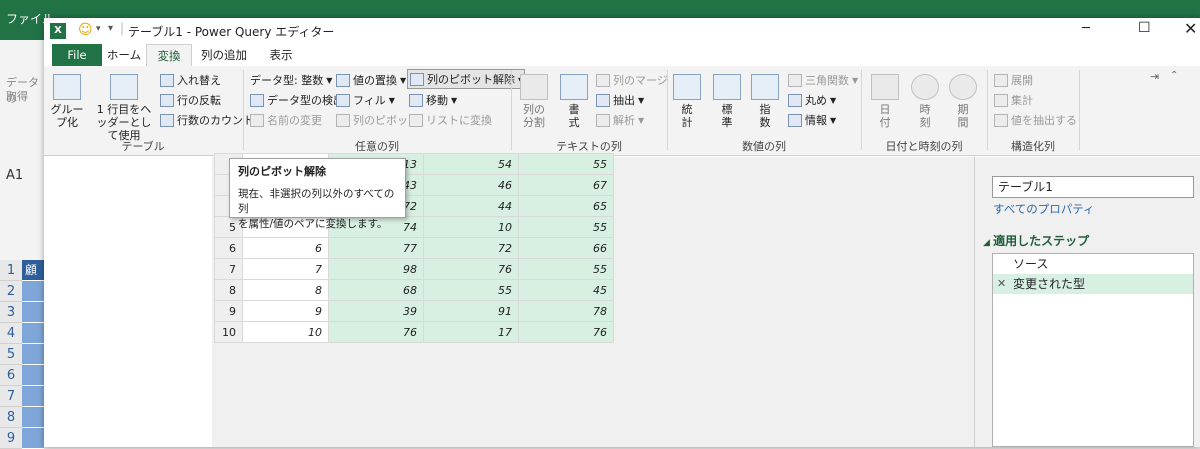 Image resolution: width=1200 pixels, height=449 pixels. I want to click on first-row-header-button: 1 行目をヘッダーとして使用, so click(124, 108).